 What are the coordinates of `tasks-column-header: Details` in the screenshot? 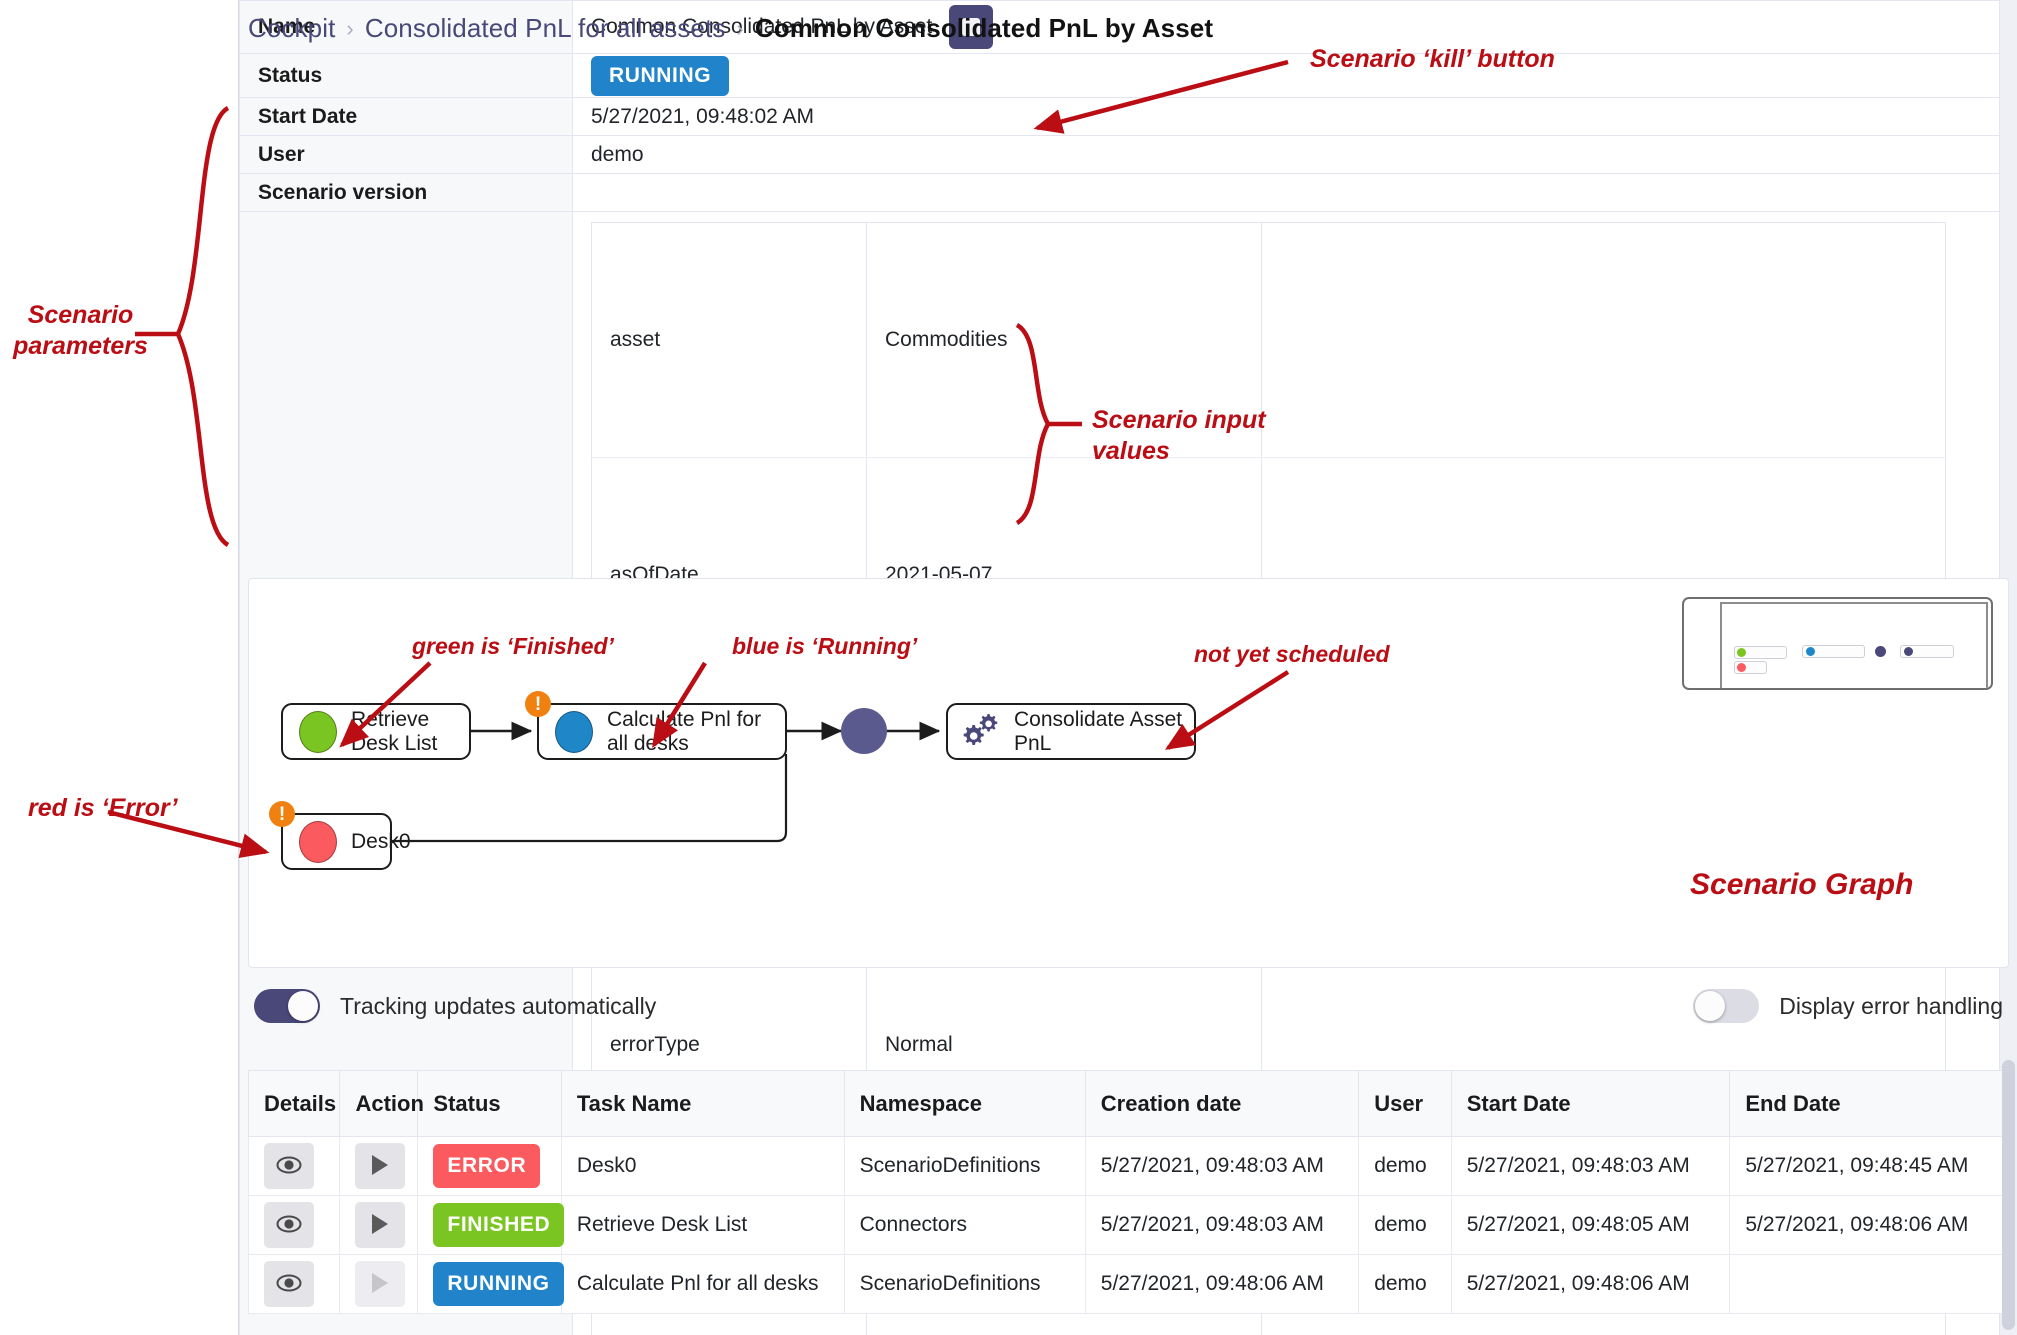 It's located at (294, 1103).